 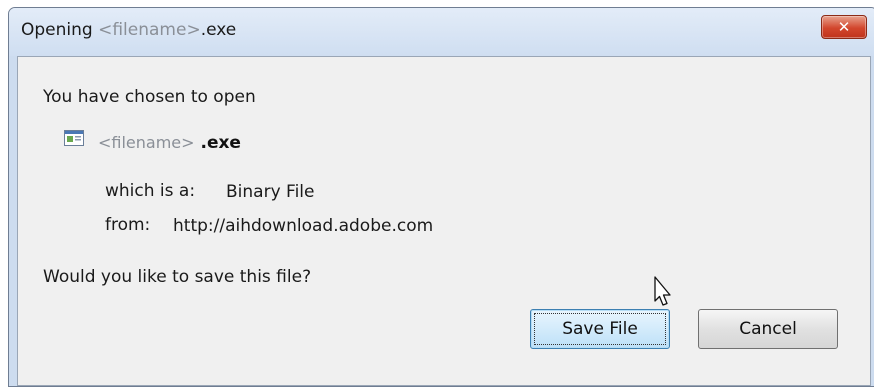 I want to click on file-type-value: Binary File, so click(x=270, y=192).